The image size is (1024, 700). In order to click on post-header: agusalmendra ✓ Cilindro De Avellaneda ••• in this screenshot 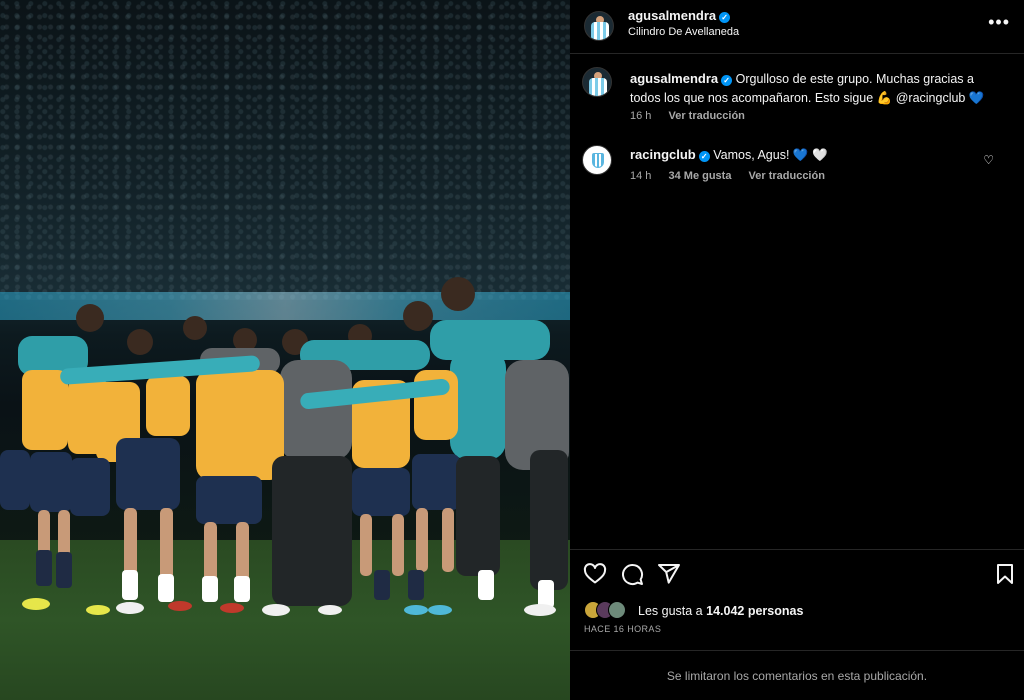, I will do `click(797, 27)`.